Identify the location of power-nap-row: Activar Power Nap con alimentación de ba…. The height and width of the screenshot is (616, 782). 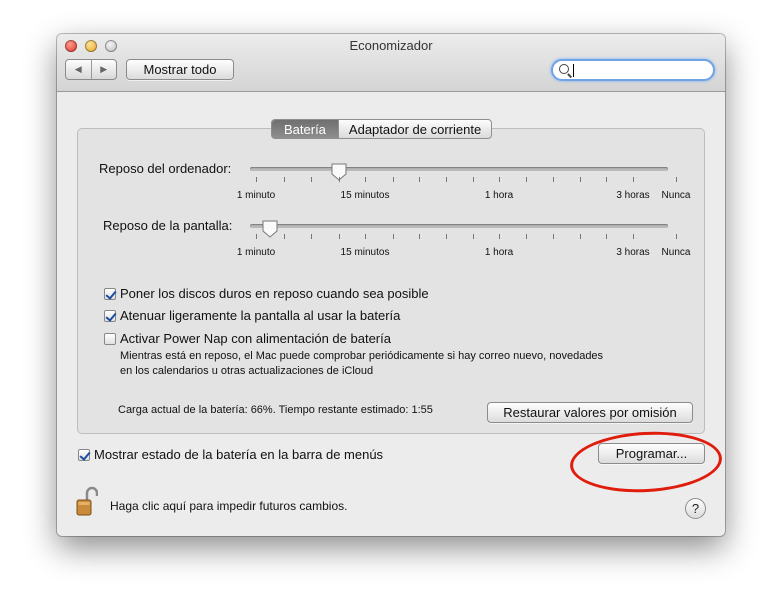
(247, 338).